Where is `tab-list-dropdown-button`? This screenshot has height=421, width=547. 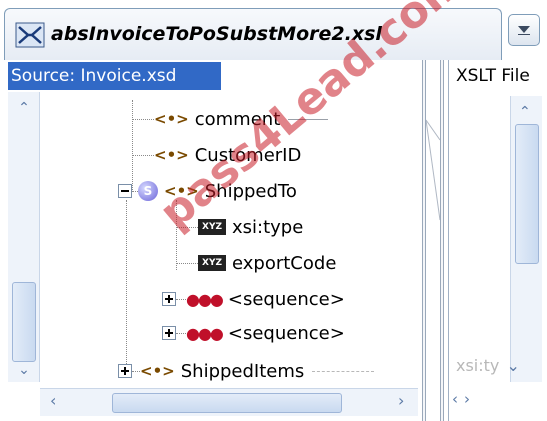 tab-list-dropdown-button is located at coordinates (524, 30).